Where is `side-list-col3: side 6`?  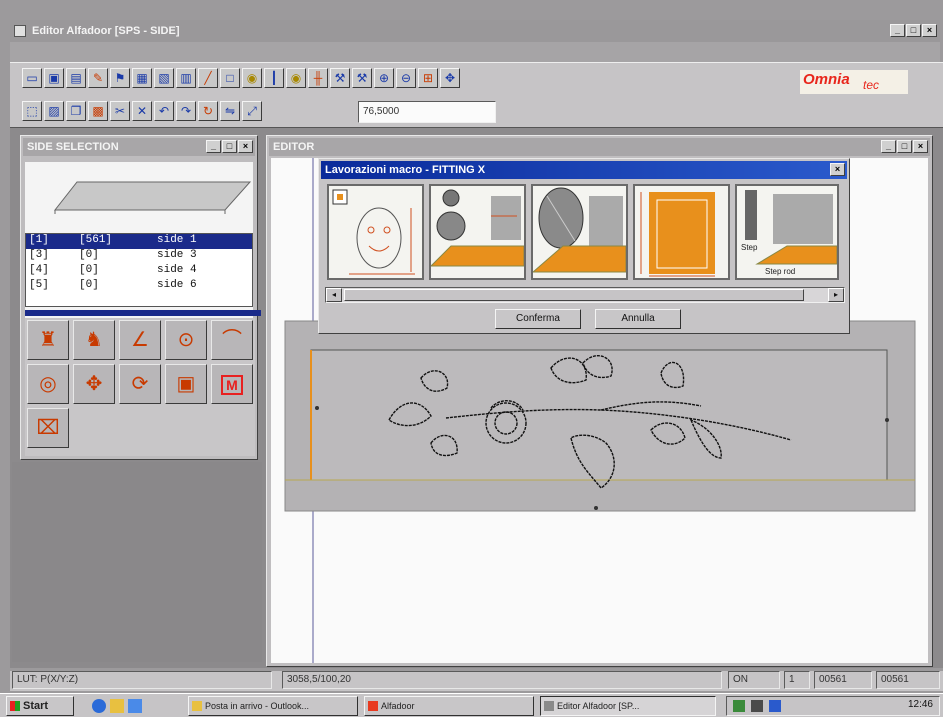
side-list-col3: side 6 is located at coordinates (177, 285).